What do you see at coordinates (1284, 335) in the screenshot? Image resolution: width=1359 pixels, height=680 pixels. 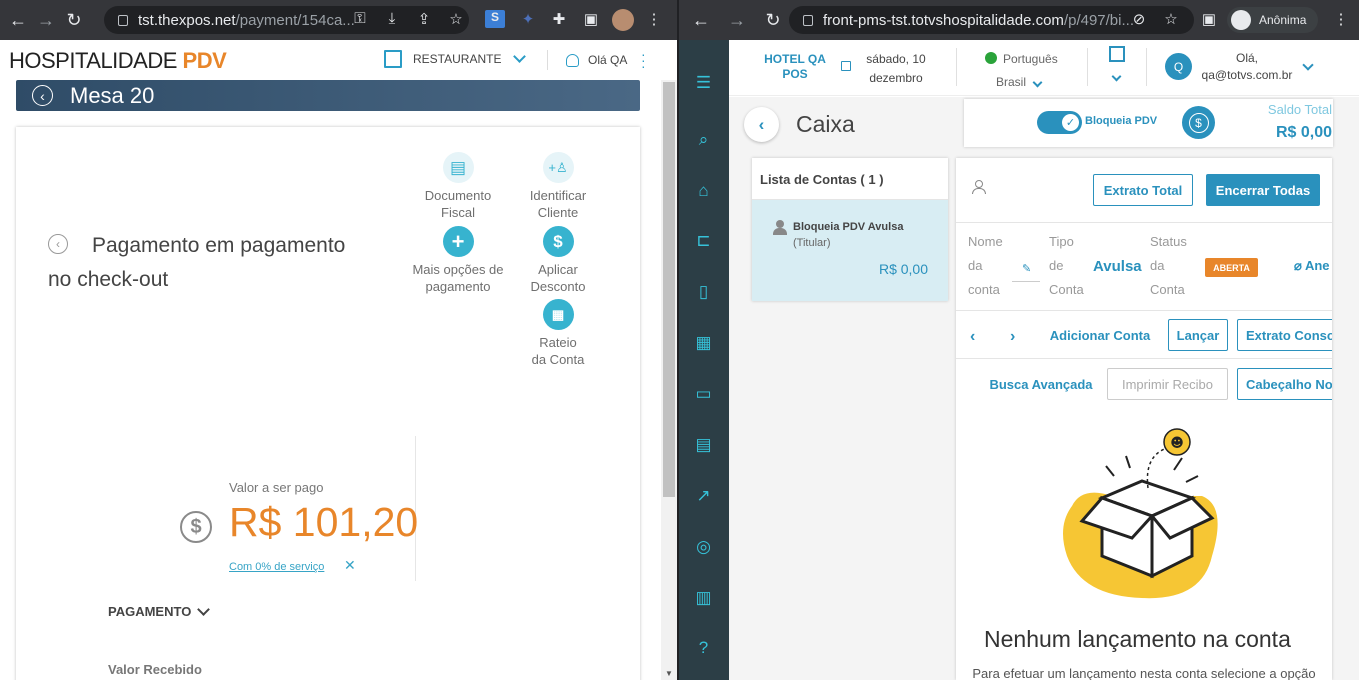 I see `extrato-consolidado-button: Extrato Conso` at bounding box center [1284, 335].